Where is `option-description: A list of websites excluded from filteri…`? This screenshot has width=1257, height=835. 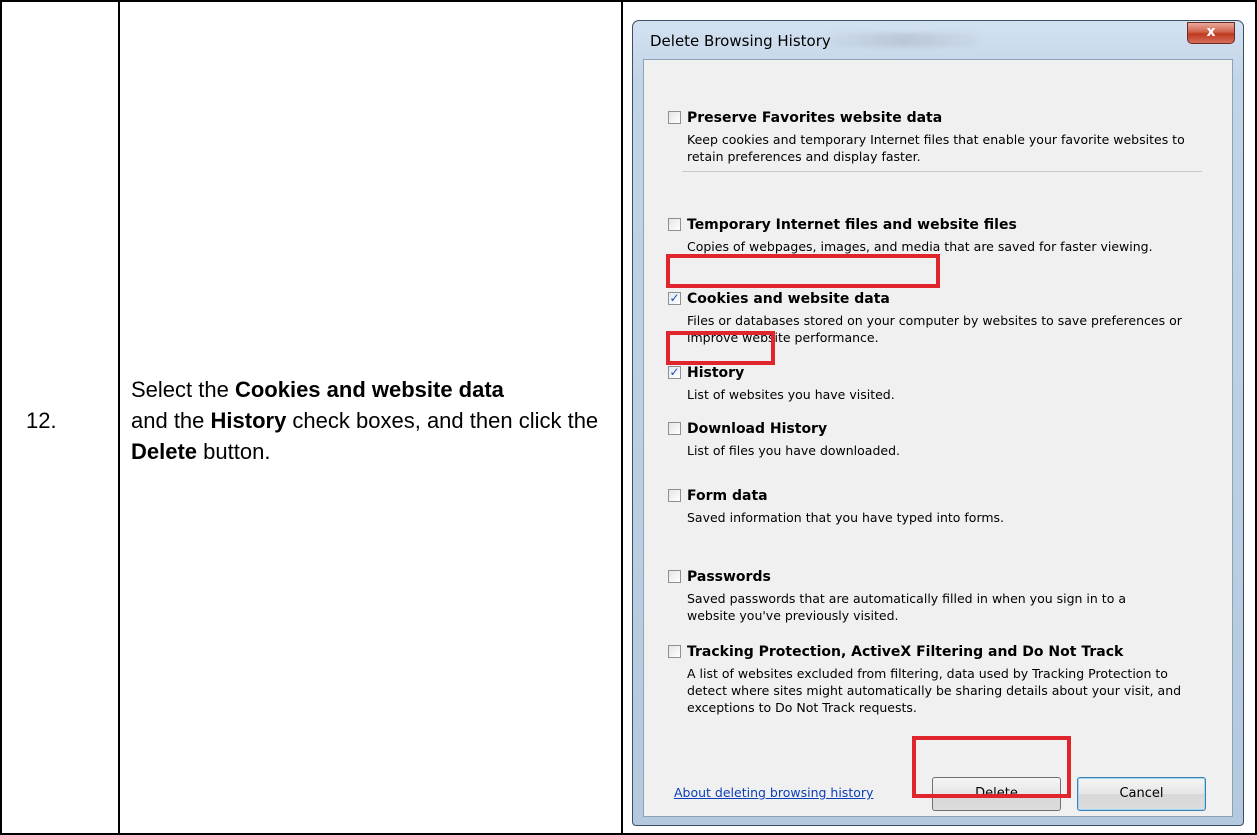
option-description: A list of websites excluded from filteri… is located at coordinates (934, 690).